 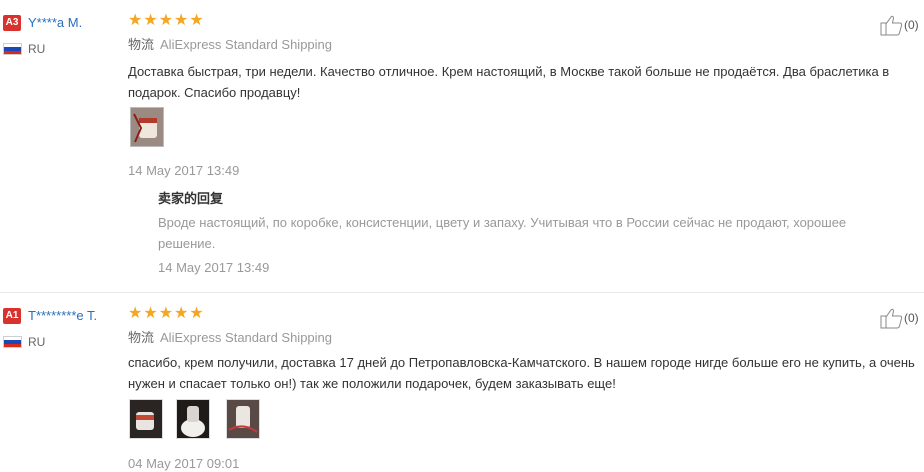 What do you see at coordinates (184, 170) in the screenshot?
I see `review-date: 14 May 2017 13:49` at bounding box center [184, 170].